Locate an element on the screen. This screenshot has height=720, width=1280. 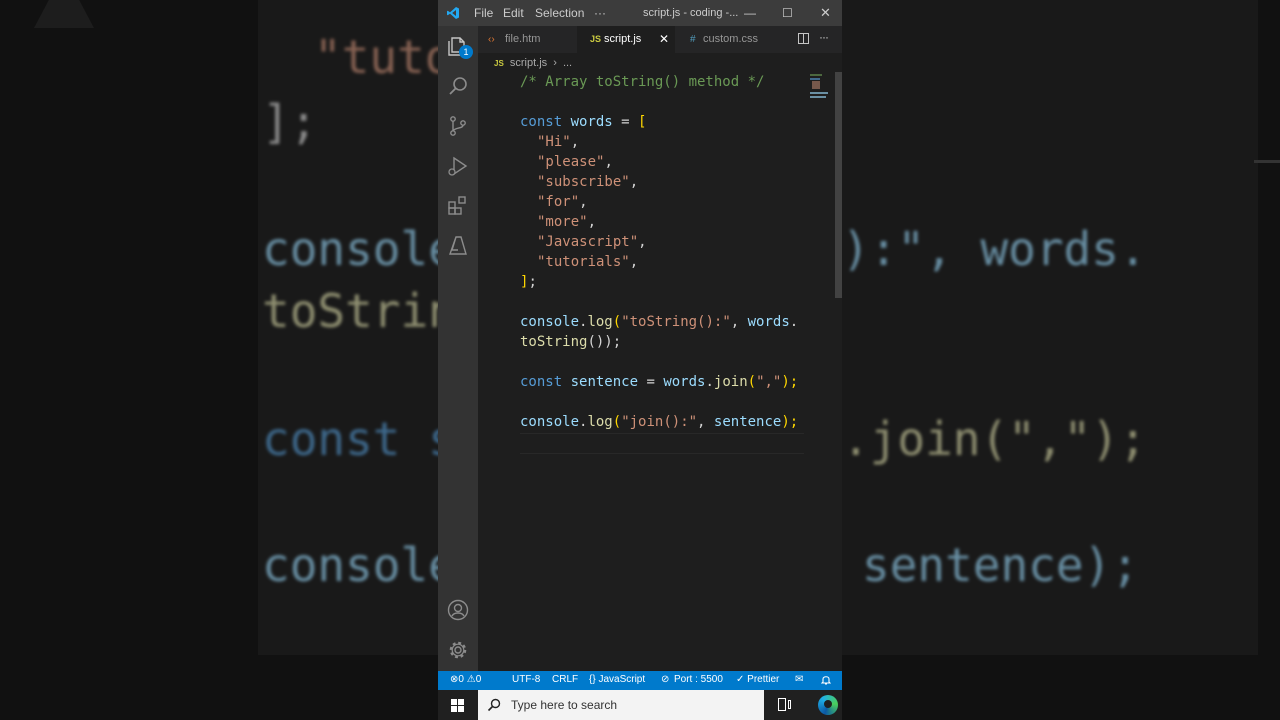
array-item-line: "tutorials", is located at coordinates (588, 262).